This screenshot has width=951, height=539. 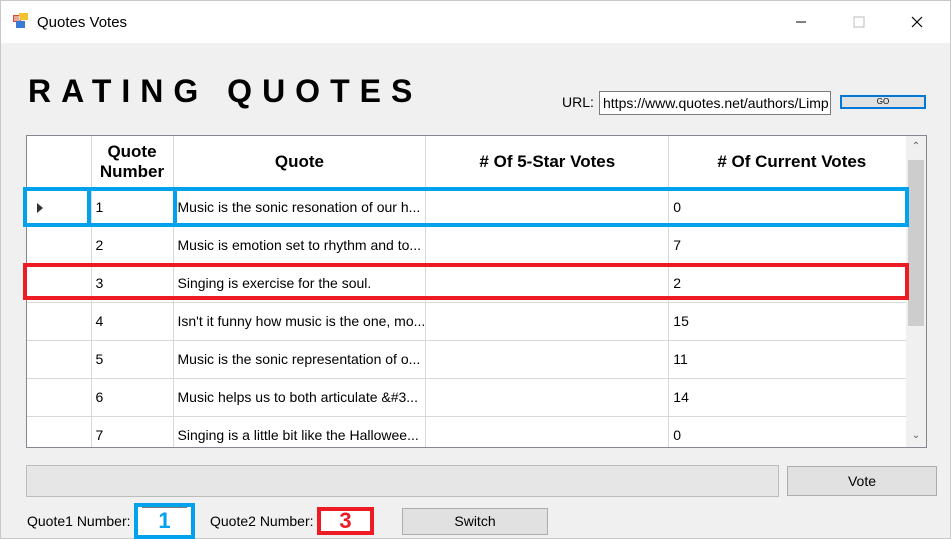 I want to click on minimize-icon, so click(x=801, y=22).